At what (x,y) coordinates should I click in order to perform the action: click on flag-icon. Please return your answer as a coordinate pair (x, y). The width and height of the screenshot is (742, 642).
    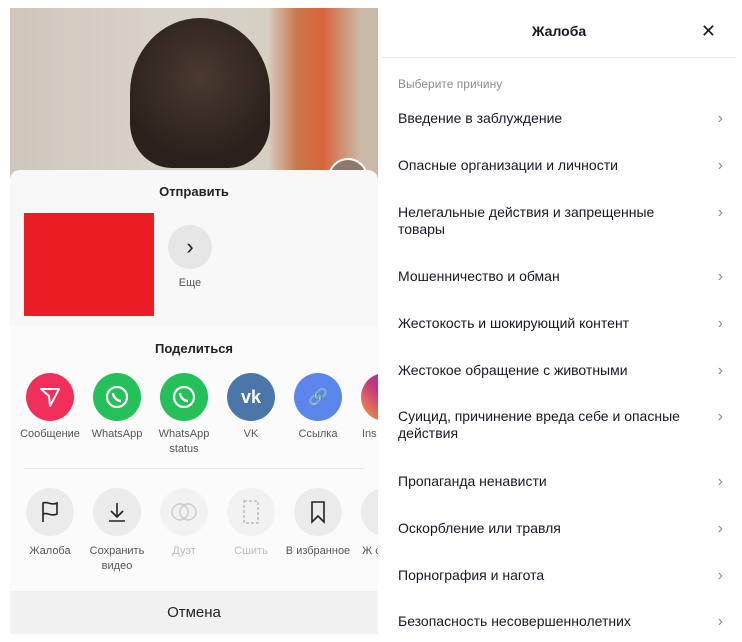
    Looking at the image, I should click on (50, 512).